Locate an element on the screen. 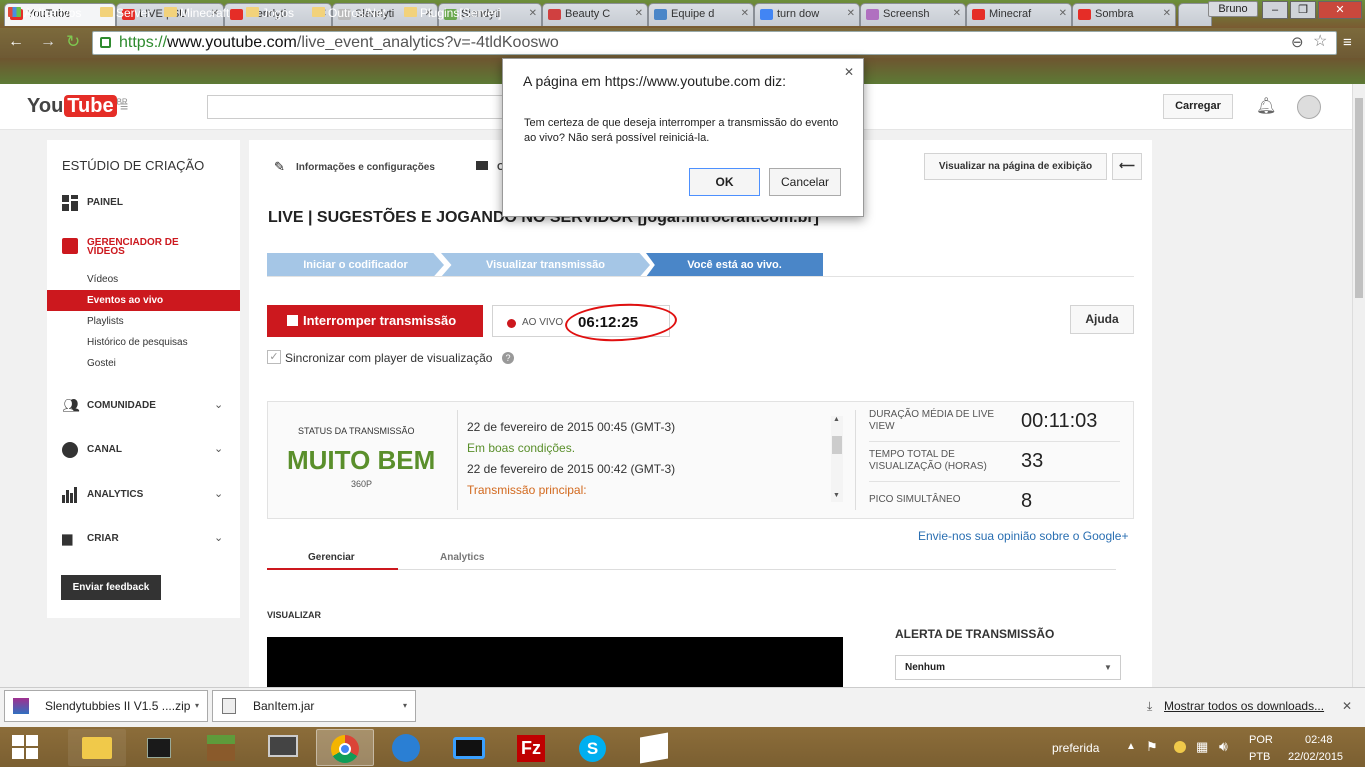  zoom-icon: ⊖ is located at coordinates (1297, 43).